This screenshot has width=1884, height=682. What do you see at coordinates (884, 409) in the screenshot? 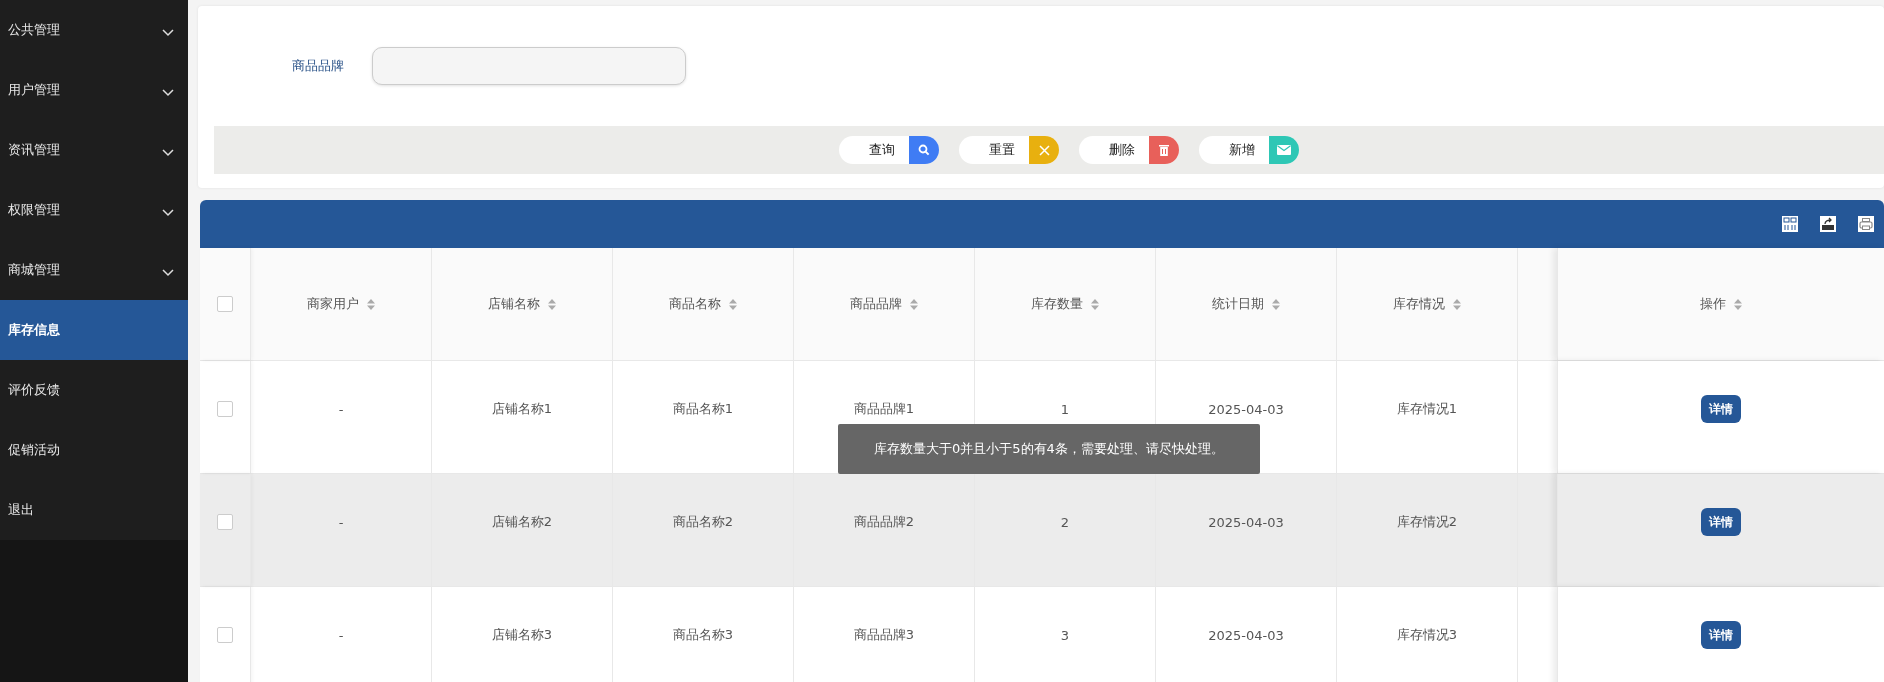
I see `table-cell: 商品品牌1` at bounding box center [884, 409].